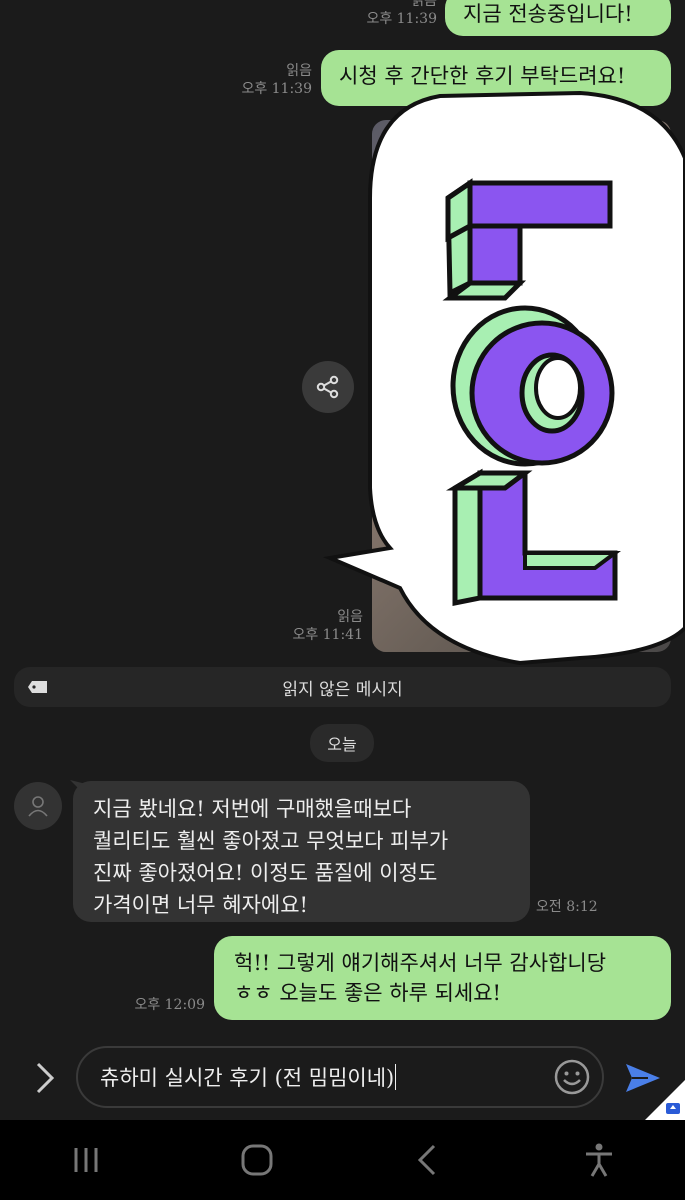  I want to click on message-text: 시청 후 간단한 후기 부탁드려요!, so click(482, 76).